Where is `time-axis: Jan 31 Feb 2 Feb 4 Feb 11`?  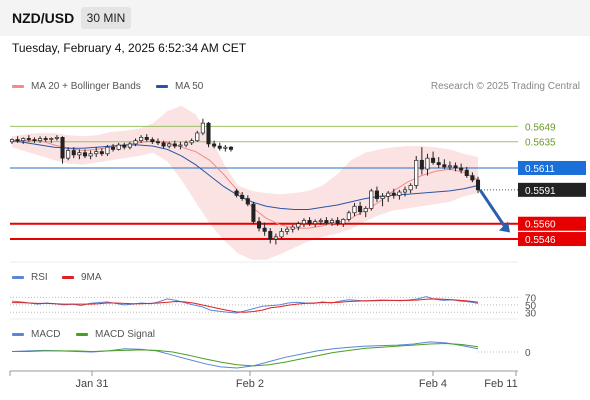 time-axis: Jan 31 Feb 2 Feb 4 Feb 11 is located at coordinates (263, 380).